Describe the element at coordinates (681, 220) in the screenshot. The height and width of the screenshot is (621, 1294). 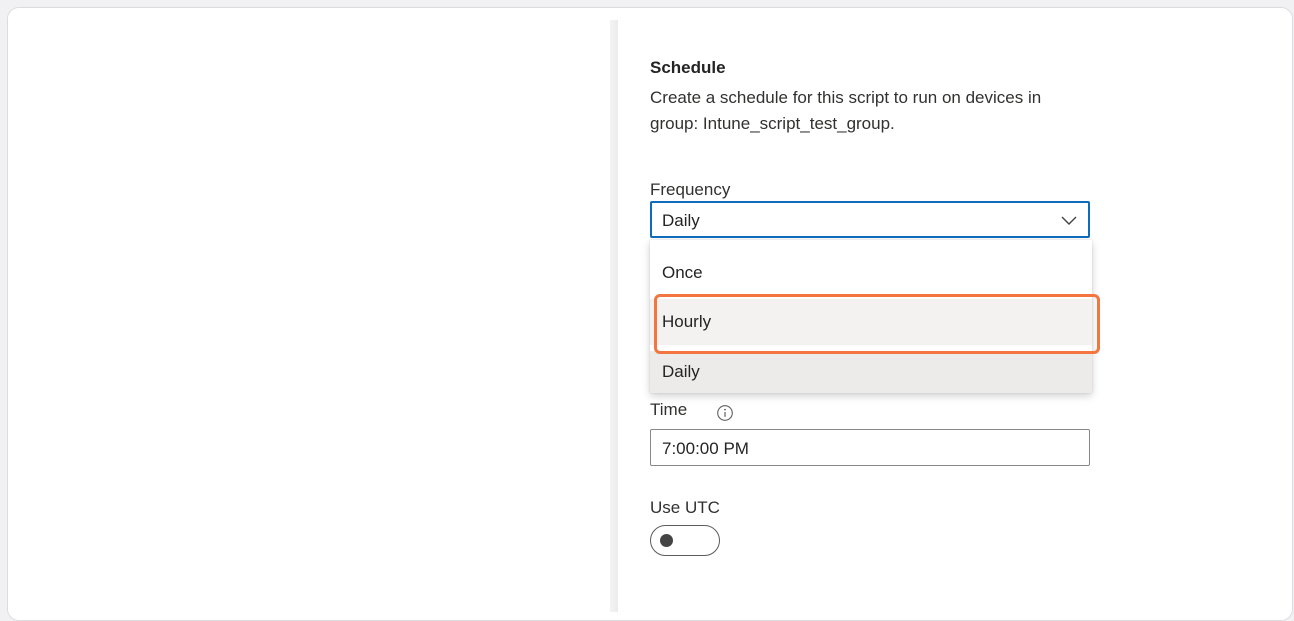
I see `frequency-selected-value: Daily` at that location.